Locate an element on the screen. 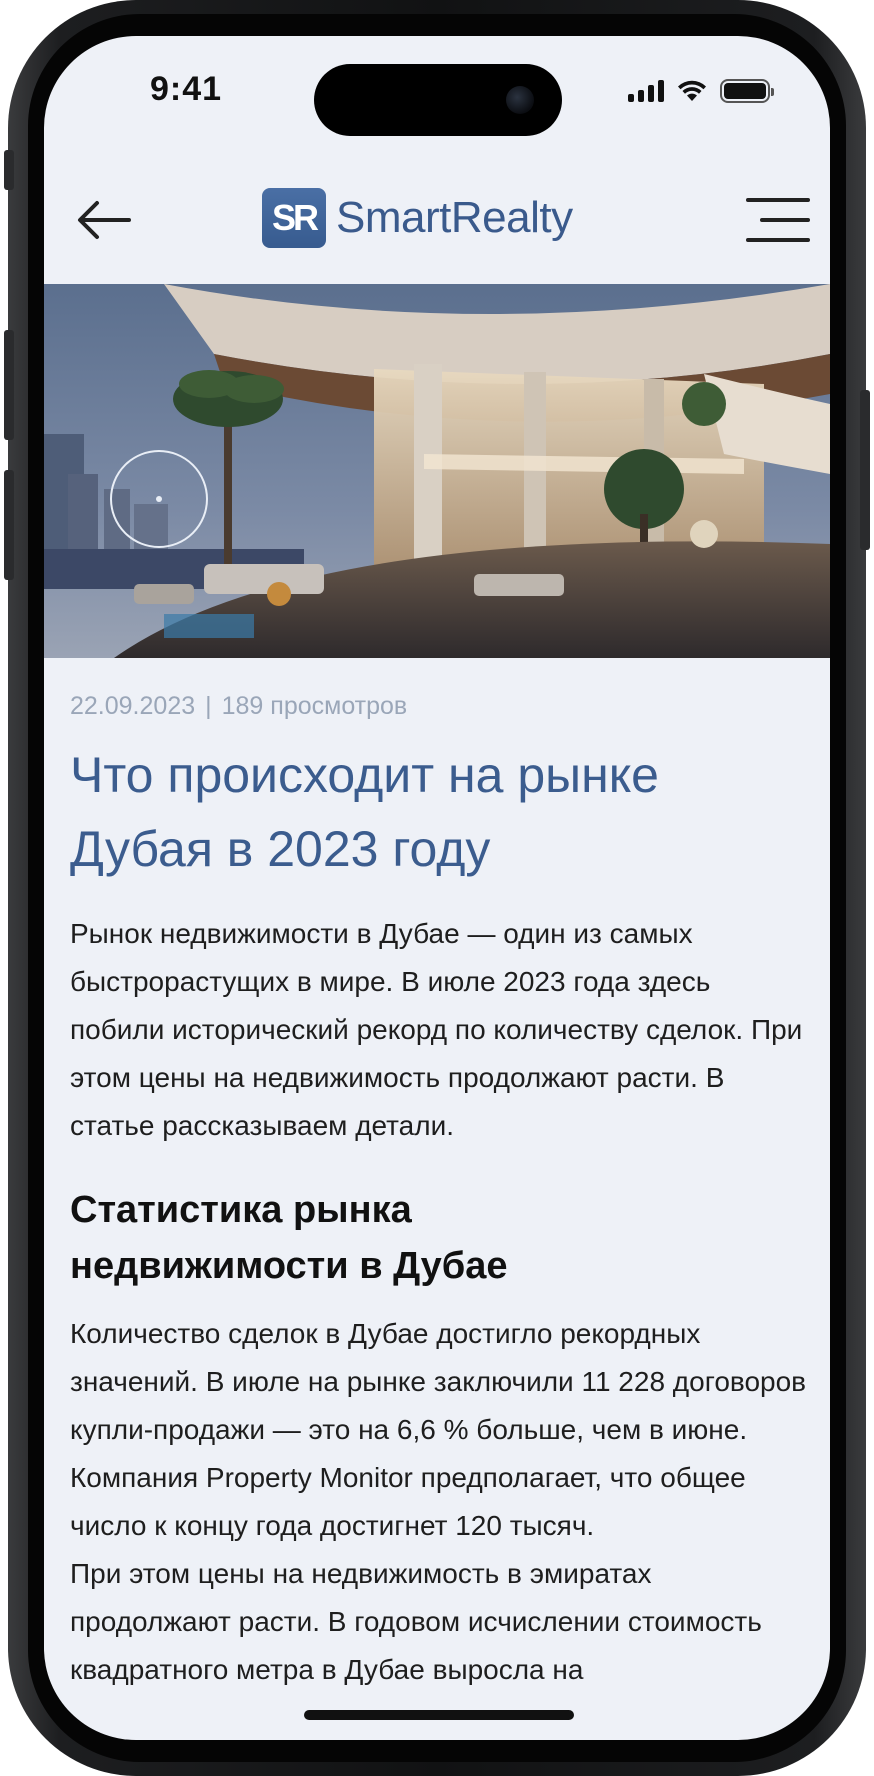 This screenshot has width=874, height=1776. signal-icon is located at coordinates (646, 91).